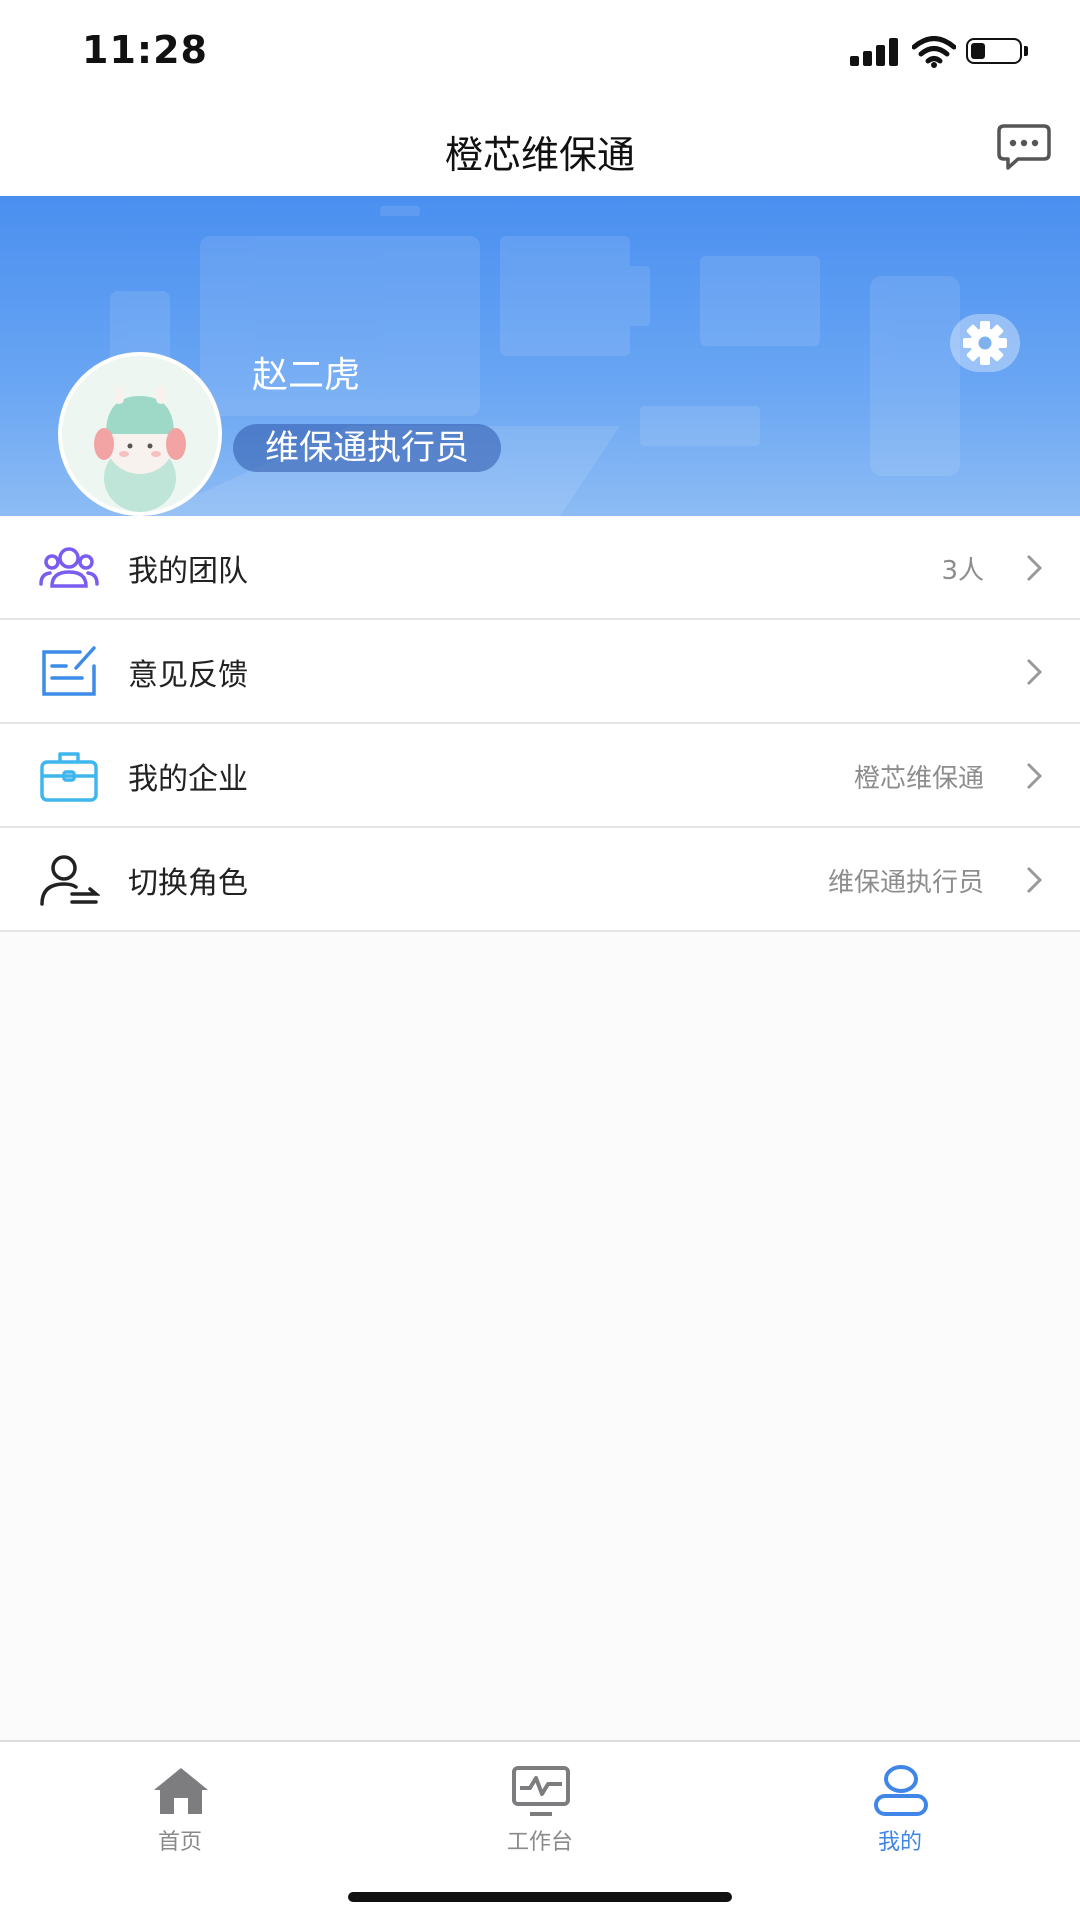  Describe the element at coordinates (179, 1842) in the screenshot. I see `tab-label: 首页` at that location.